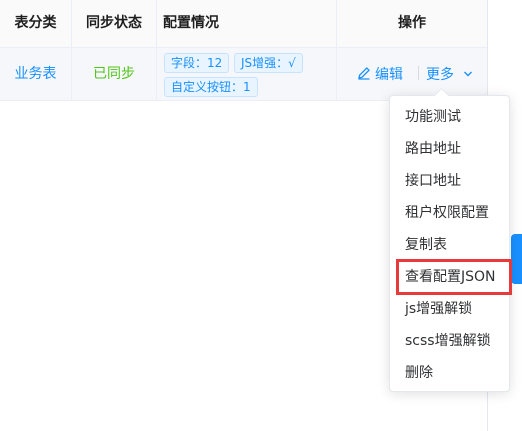  Describe the element at coordinates (449, 341) in the screenshot. I see `menu-item-scss-unlock: scss增强解锁` at that location.